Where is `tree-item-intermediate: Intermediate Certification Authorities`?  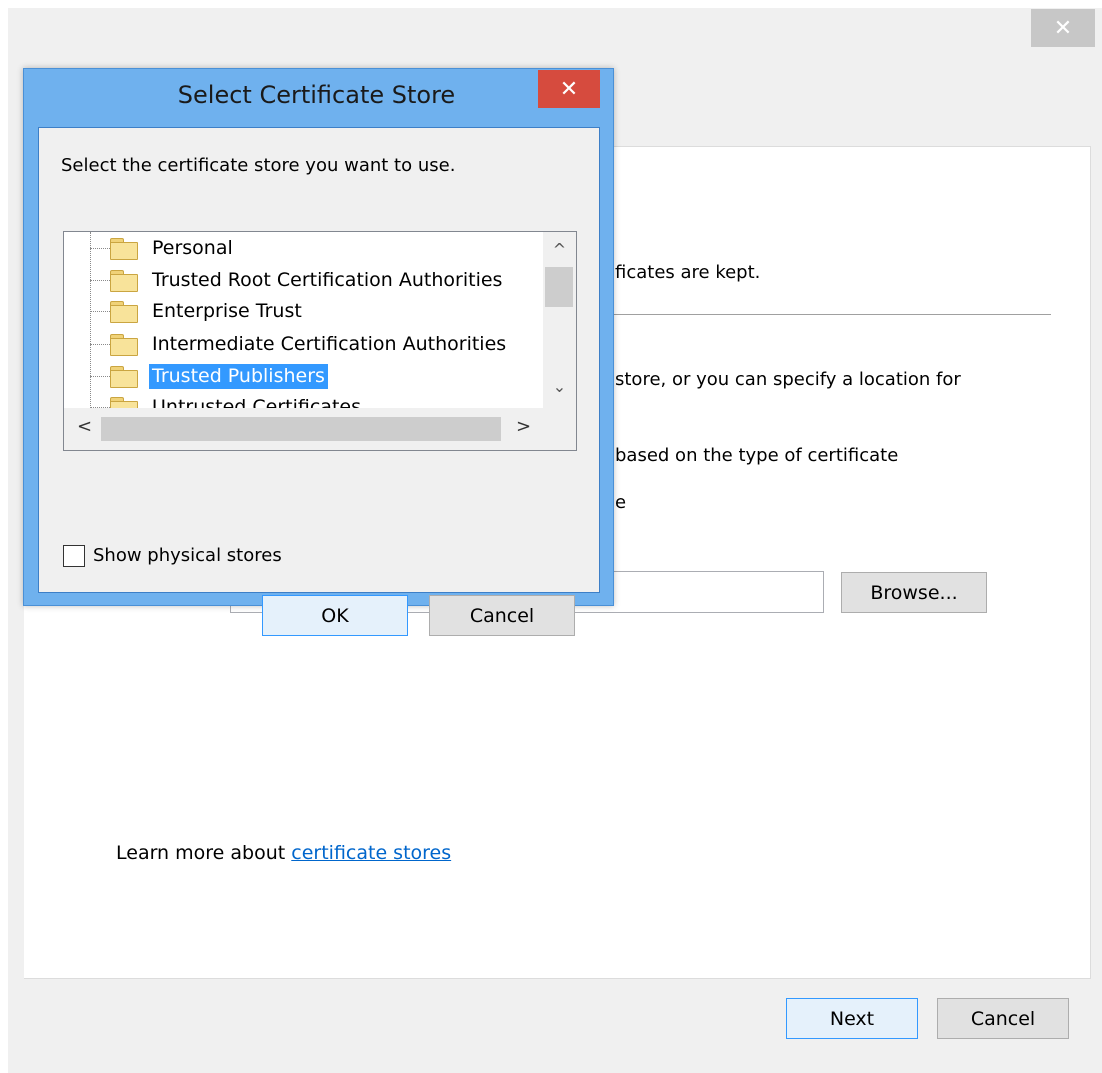
tree-item-intermediate: Intermediate Certification Authorities is located at coordinates (303, 345).